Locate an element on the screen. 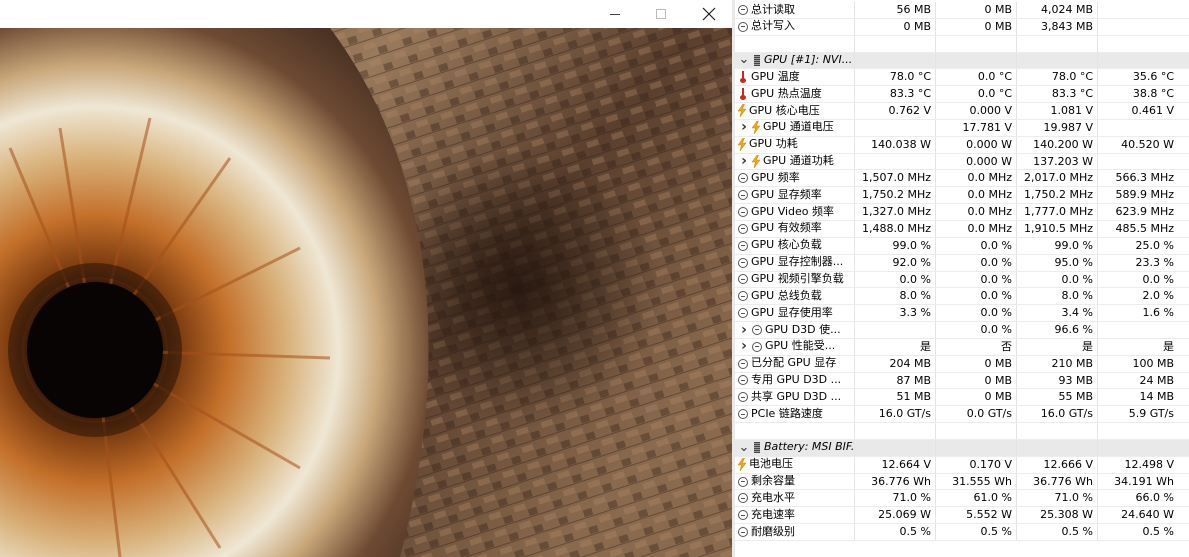 The image size is (1189, 557). sensor-row: 充电速率 25.069 W 5.552 W 25.308 W 24.640 W is located at coordinates (962, 516).